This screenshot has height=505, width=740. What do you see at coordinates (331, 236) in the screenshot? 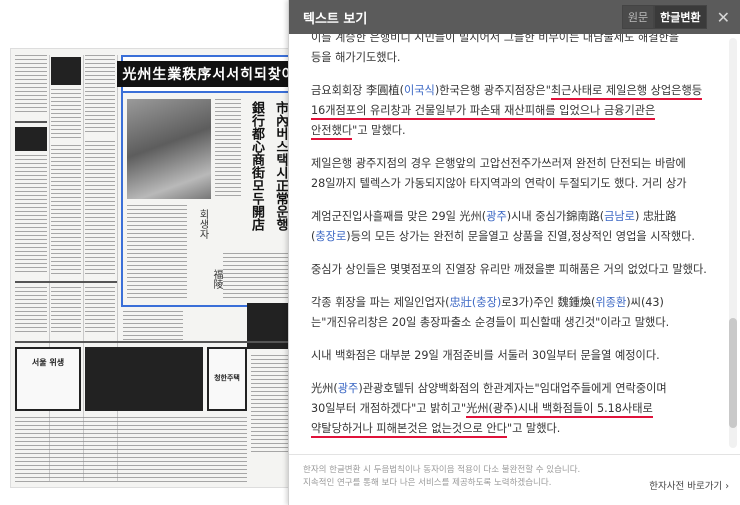
I see `hangul-reading: 충장로` at bounding box center [331, 236].